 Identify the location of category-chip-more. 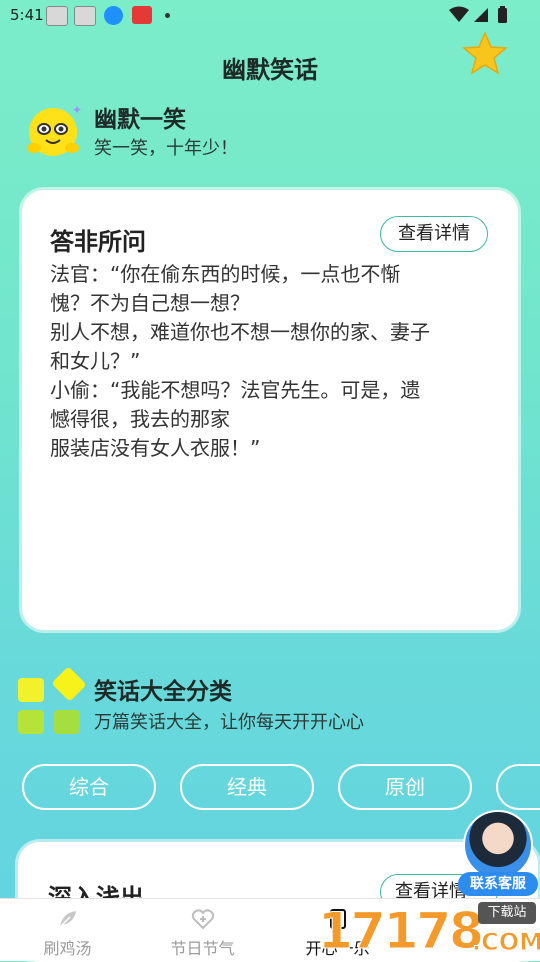
(518, 787).